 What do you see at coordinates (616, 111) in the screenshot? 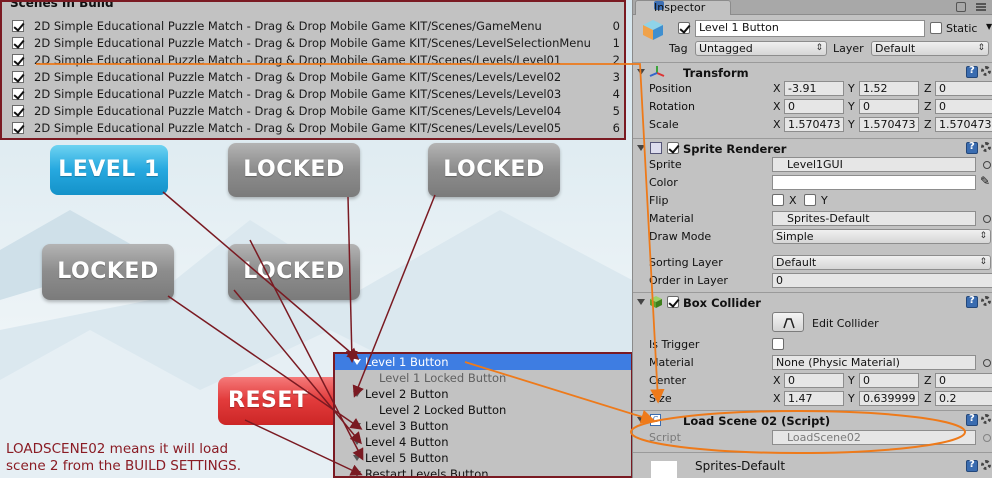
I see `scene-index: 5` at bounding box center [616, 111].